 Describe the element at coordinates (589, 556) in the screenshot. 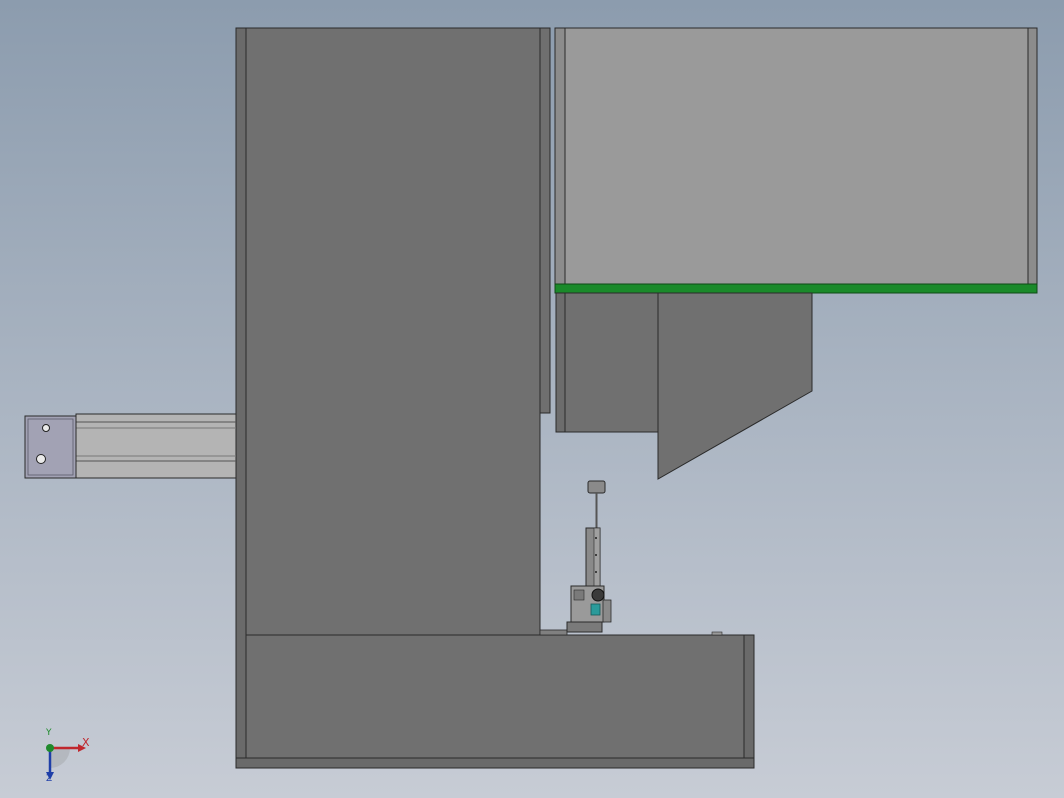

I see `sensor-assembly` at that location.